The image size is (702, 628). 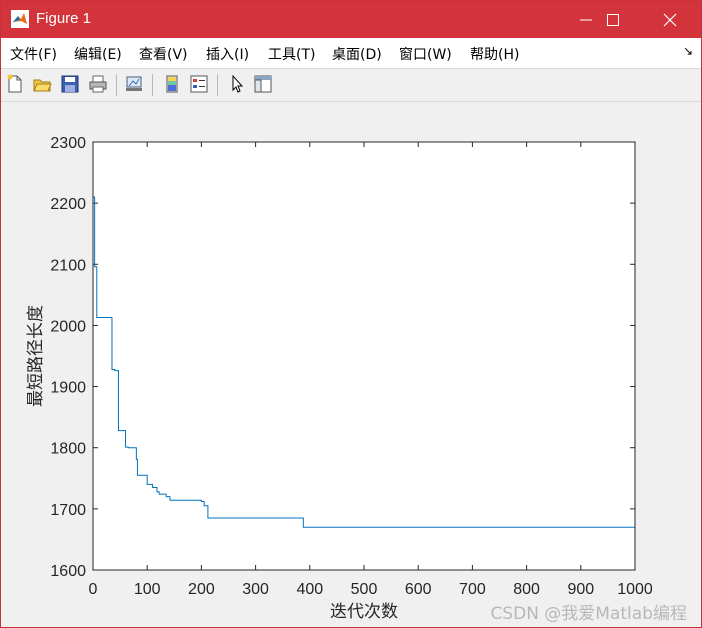 I want to click on x-tick-label: 0, so click(x=93, y=589).